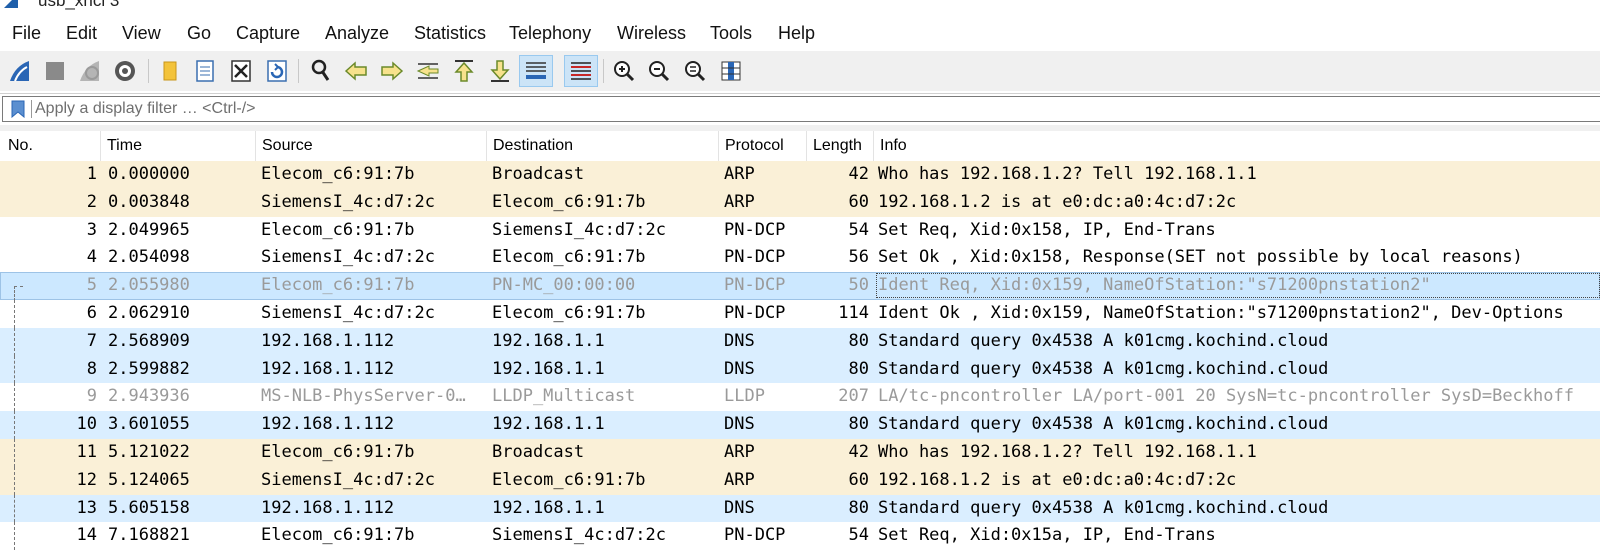 The image size is (1600, 557). What do you see at coordinates (579, 229) in the screenshot?
I see `cell-destination: SiemensI_4c:d7:2c` at bounding box center [579, 229].